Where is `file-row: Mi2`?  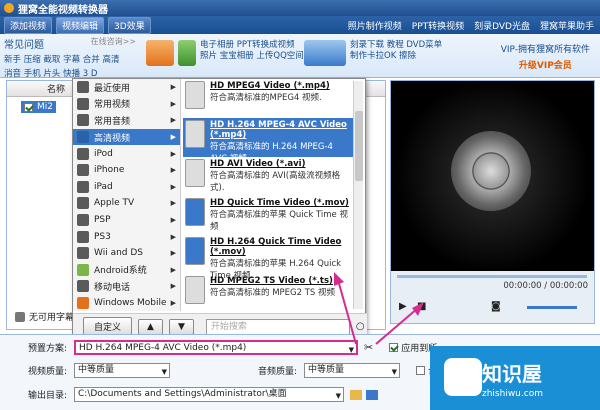
file-row: Mi2 is located at coordinates (38, 107).